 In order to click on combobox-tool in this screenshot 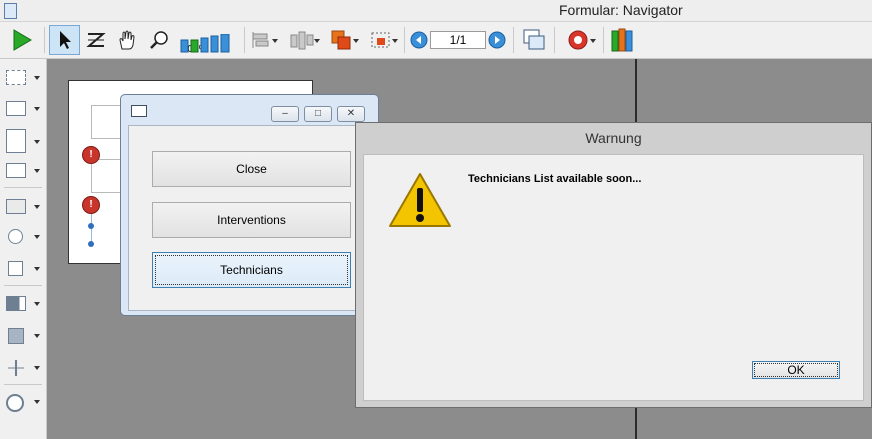, I will do `click(23, 171)`.